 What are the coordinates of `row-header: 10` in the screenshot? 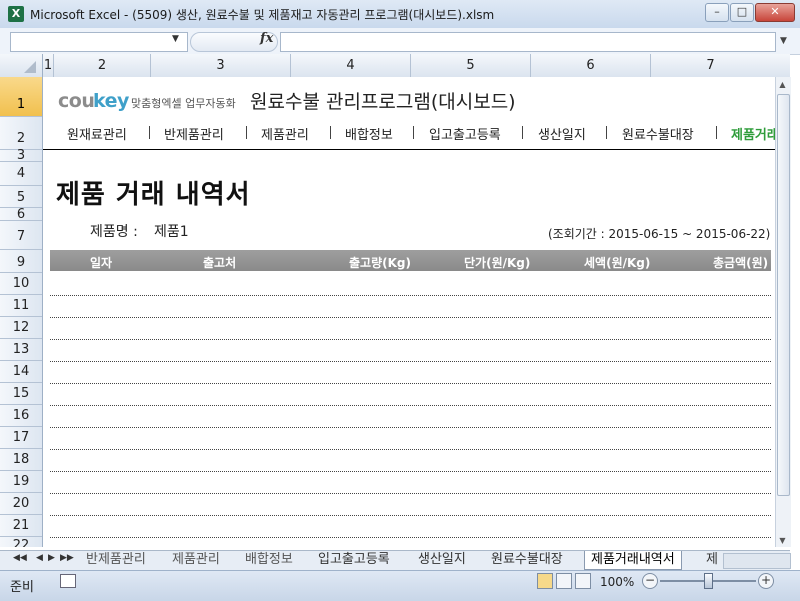 It's located at (21, 284).